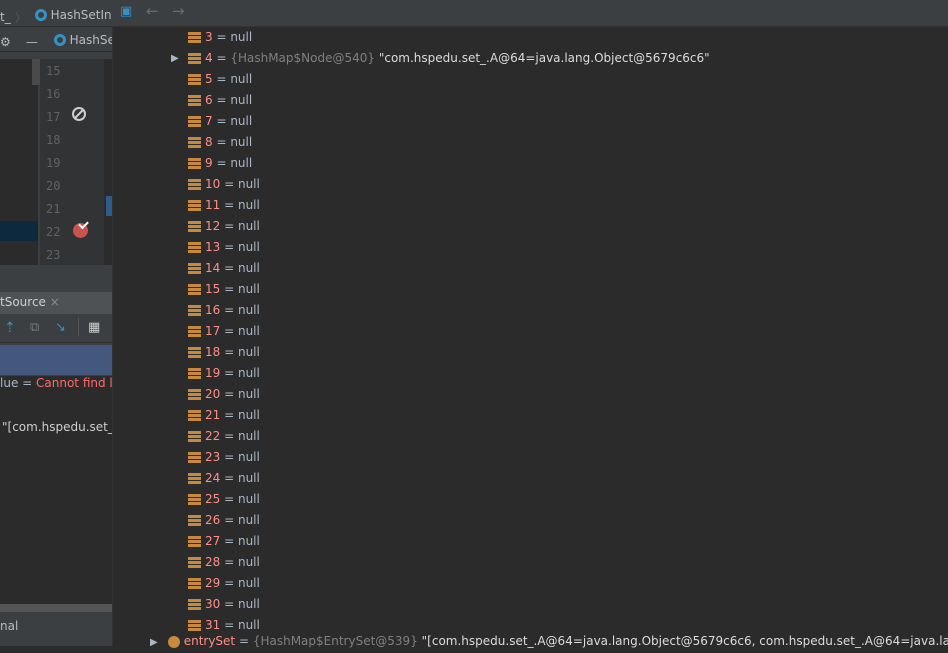 Image resolution: width=948 pixels, height=653 pixels. What do you see at coordinates (18, 383) in the screenshot?
I see `var-name-fragment: lue =` at bounding box center [18, 383].